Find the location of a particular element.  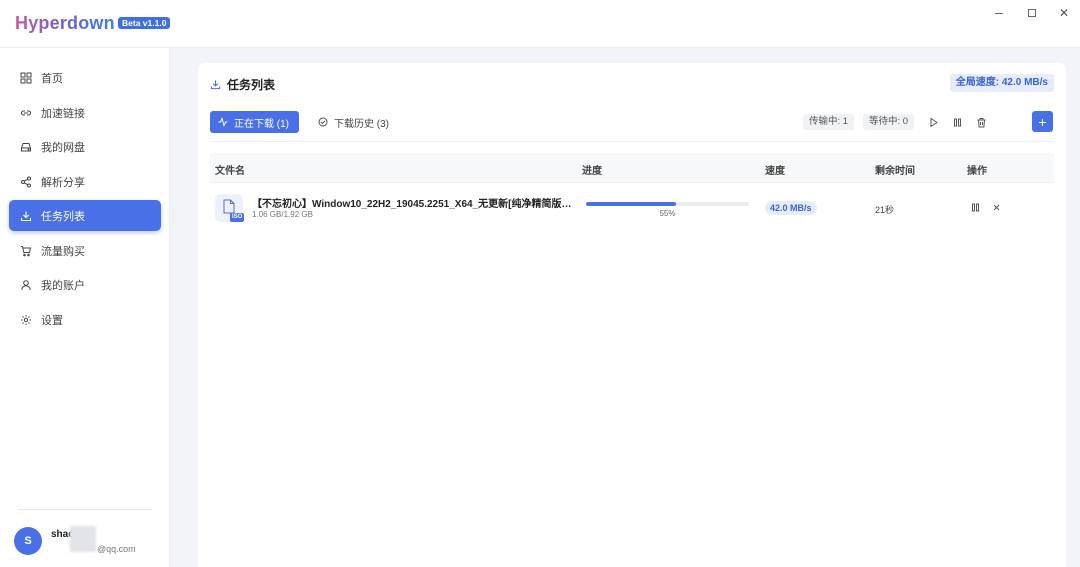

plus-icon: + is located at coordinates (1042, 121).